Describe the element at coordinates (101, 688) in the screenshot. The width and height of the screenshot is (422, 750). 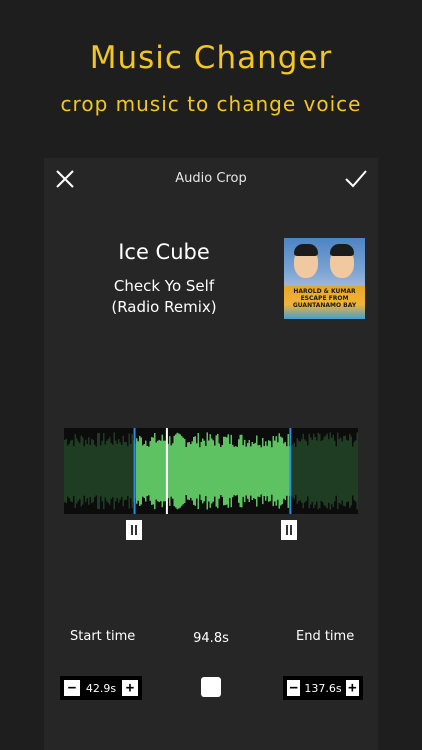
I see `start-time-stepper: − 42.9s +` at that location.